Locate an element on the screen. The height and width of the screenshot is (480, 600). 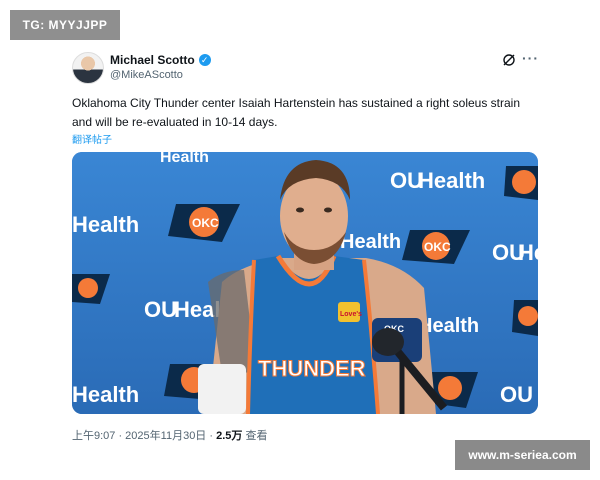
backdrop-health-1: Health is located at coordinates (451, 180).